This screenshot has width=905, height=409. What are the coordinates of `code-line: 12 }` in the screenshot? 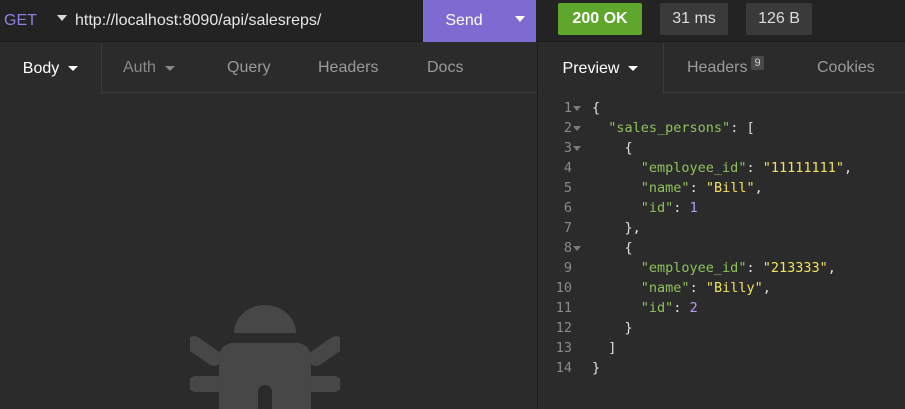 It's located at (721, 328).